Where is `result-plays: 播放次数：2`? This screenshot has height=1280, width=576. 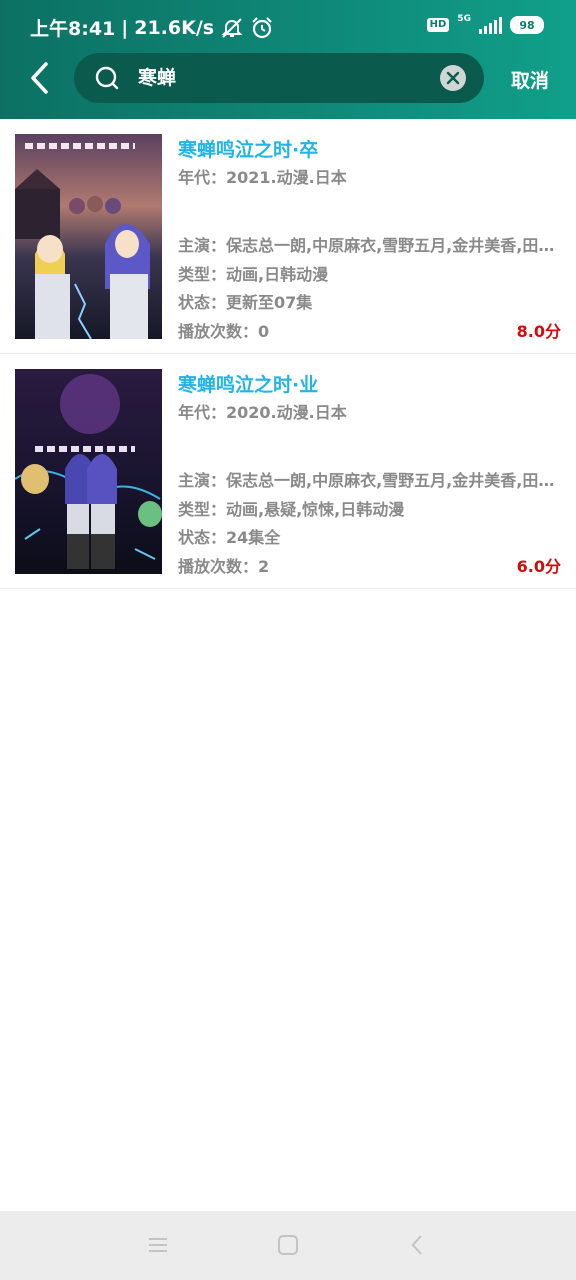 result-plays: 播放次数：2 is located at coordinates (224, 566).